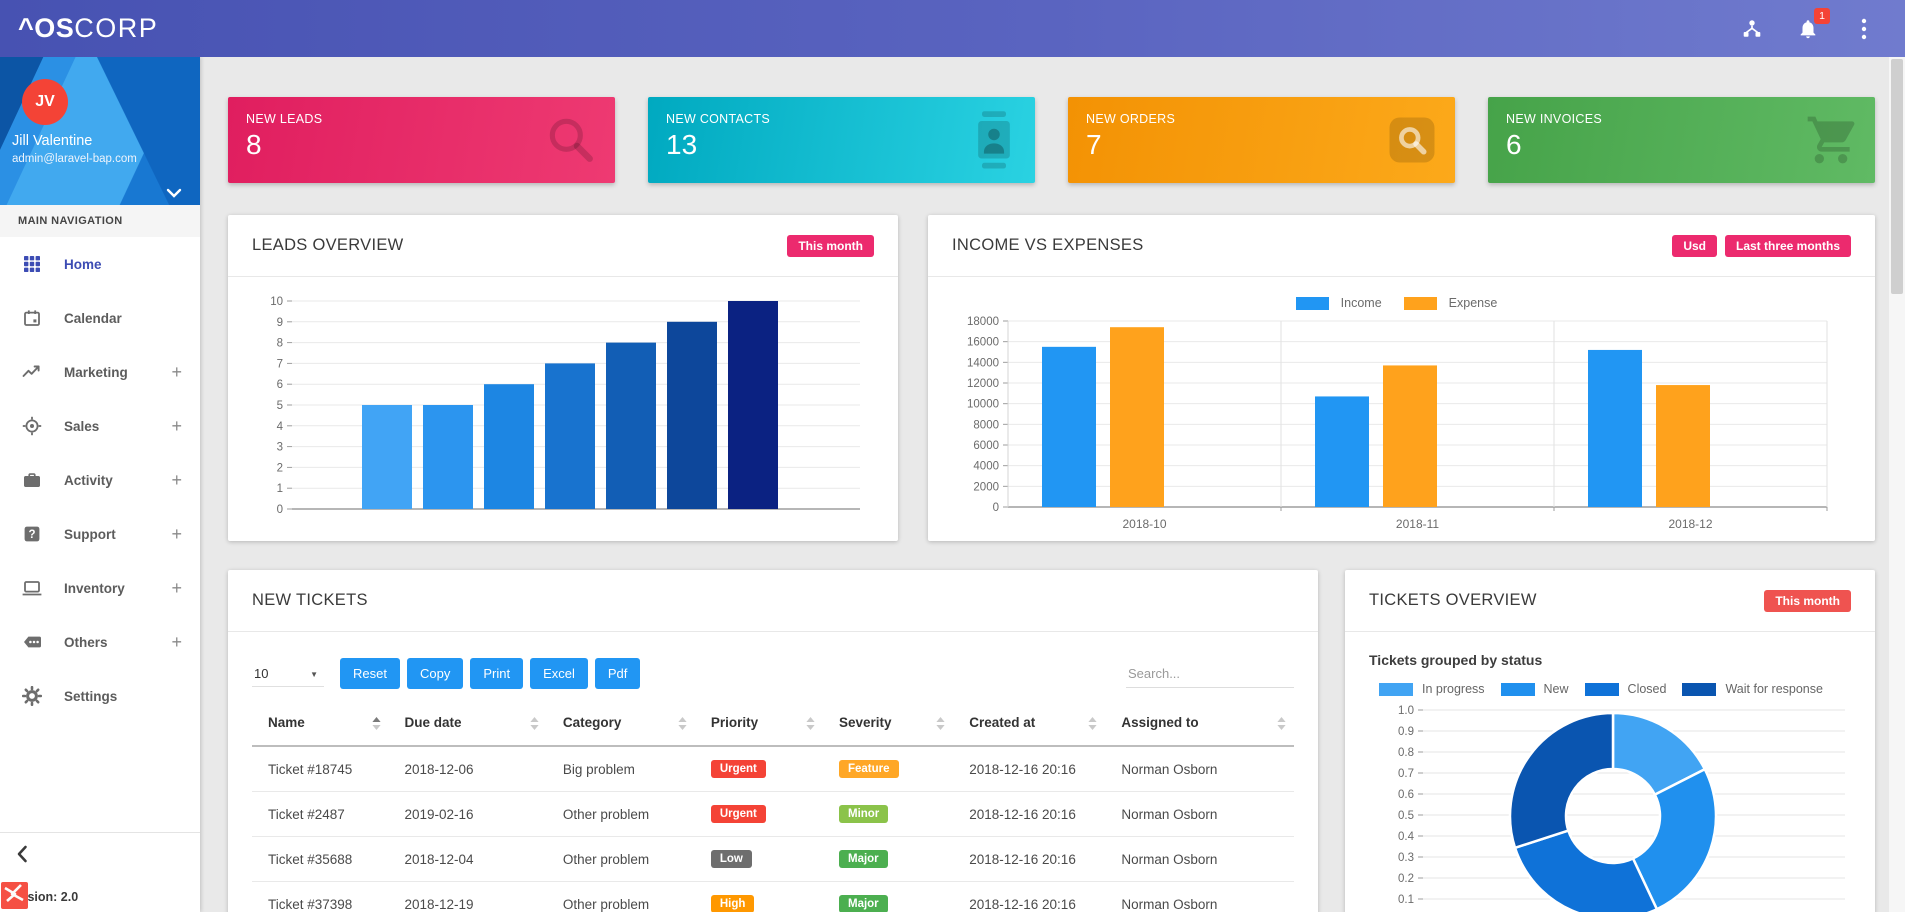 The width and height of the screenshot is (1905, 912). What do you see at coordinates (100, 264) in the screenshot?
I see `sidebar-item-home: Home` at bounding box center [100, 264].